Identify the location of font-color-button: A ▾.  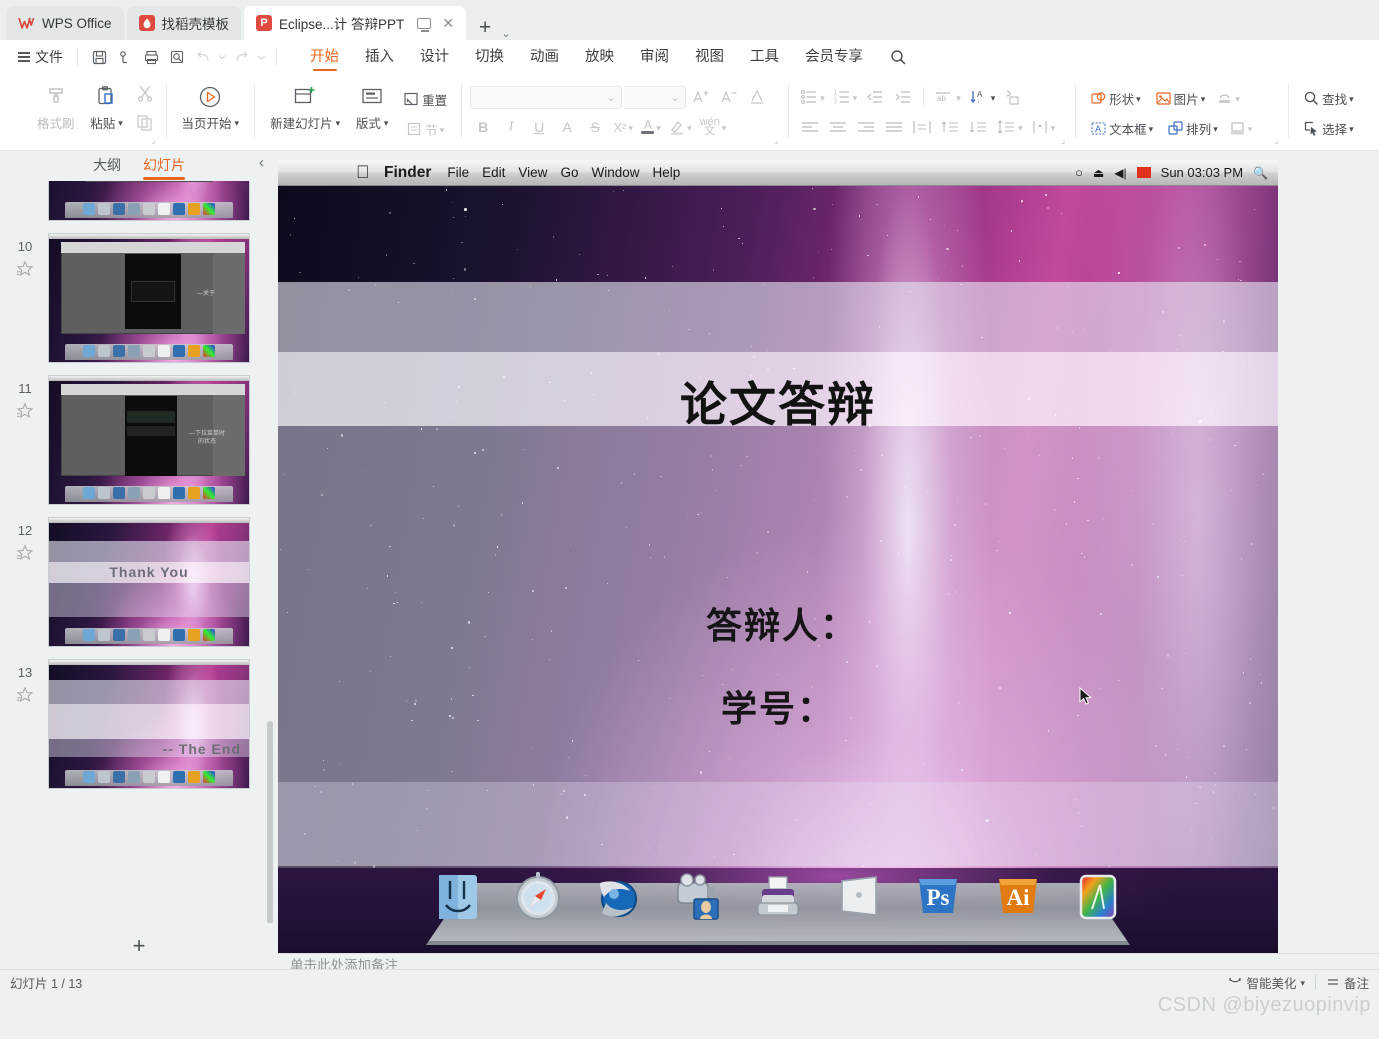
(651, 127).